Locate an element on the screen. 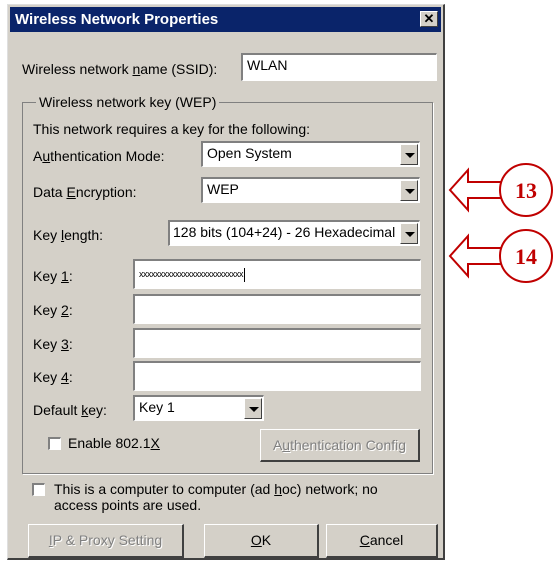  key-4-label: Key 4: is located at coordinates (53, 377).